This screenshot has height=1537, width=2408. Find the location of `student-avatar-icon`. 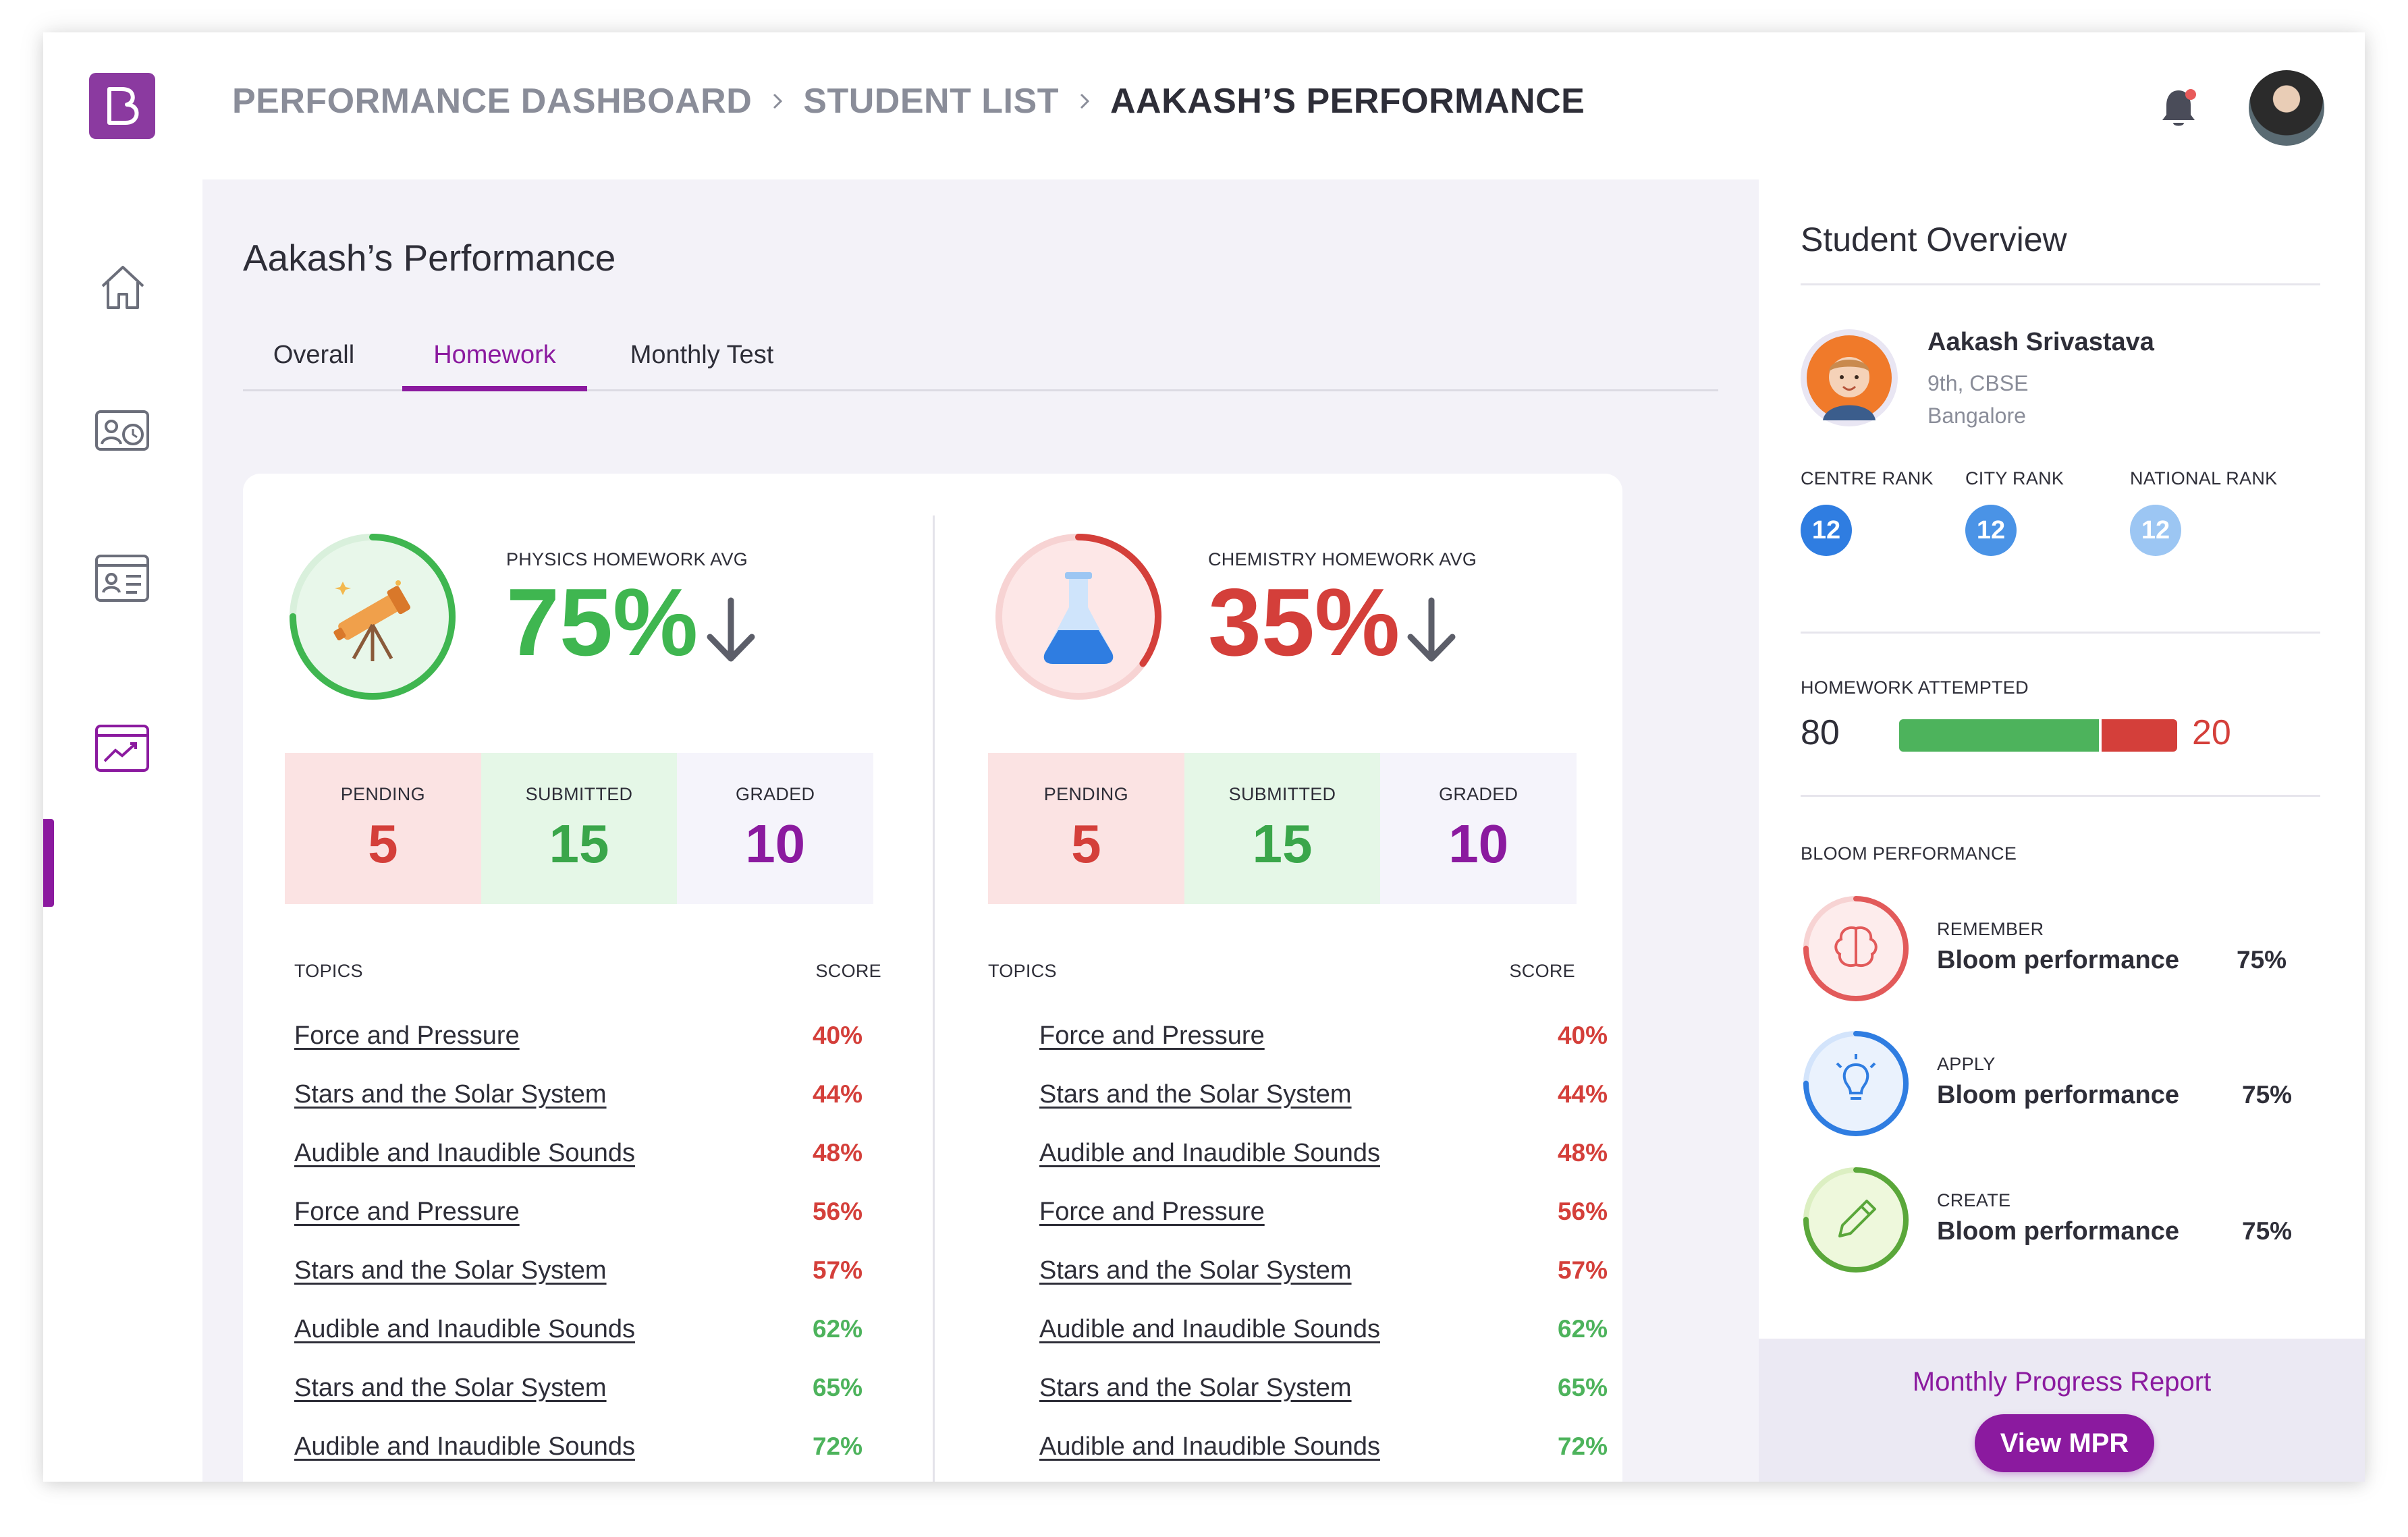

student-avatar-icon is located at coordinates (1849, 378).